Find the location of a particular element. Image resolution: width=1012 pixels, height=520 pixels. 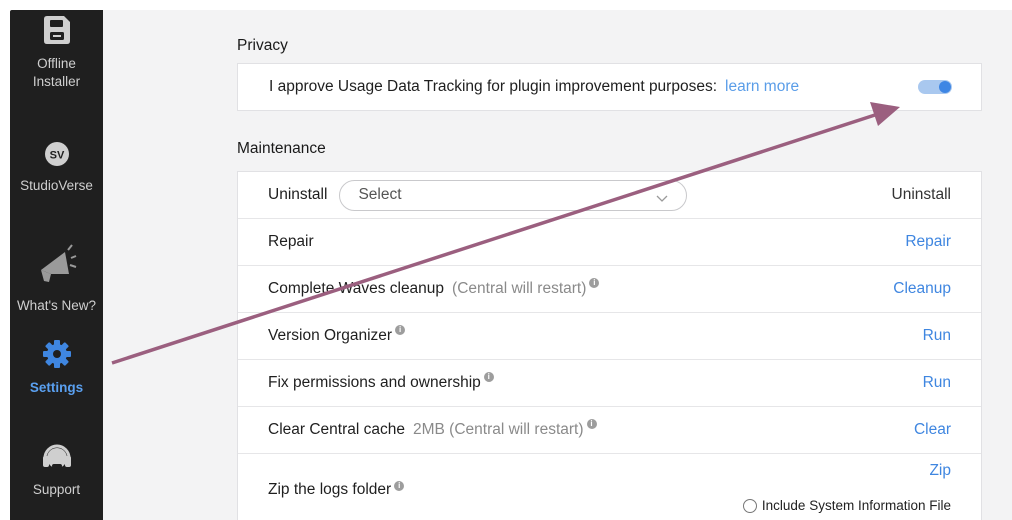

sidebar-item-settings: Settings is located at coordinates (56, 368).